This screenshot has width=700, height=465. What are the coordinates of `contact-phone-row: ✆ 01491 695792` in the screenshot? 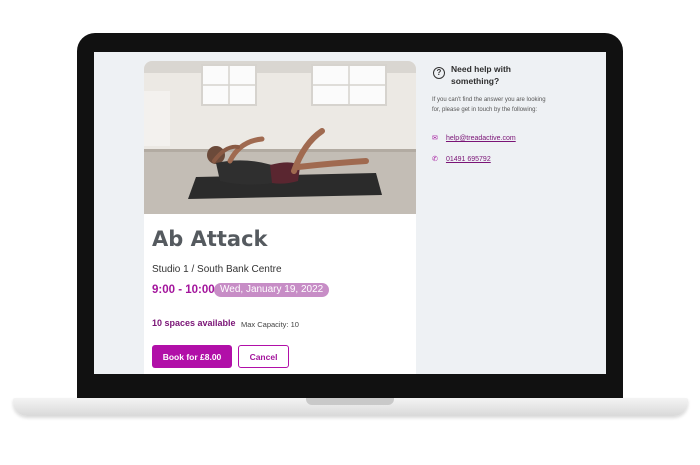 It's located at (461, 159).